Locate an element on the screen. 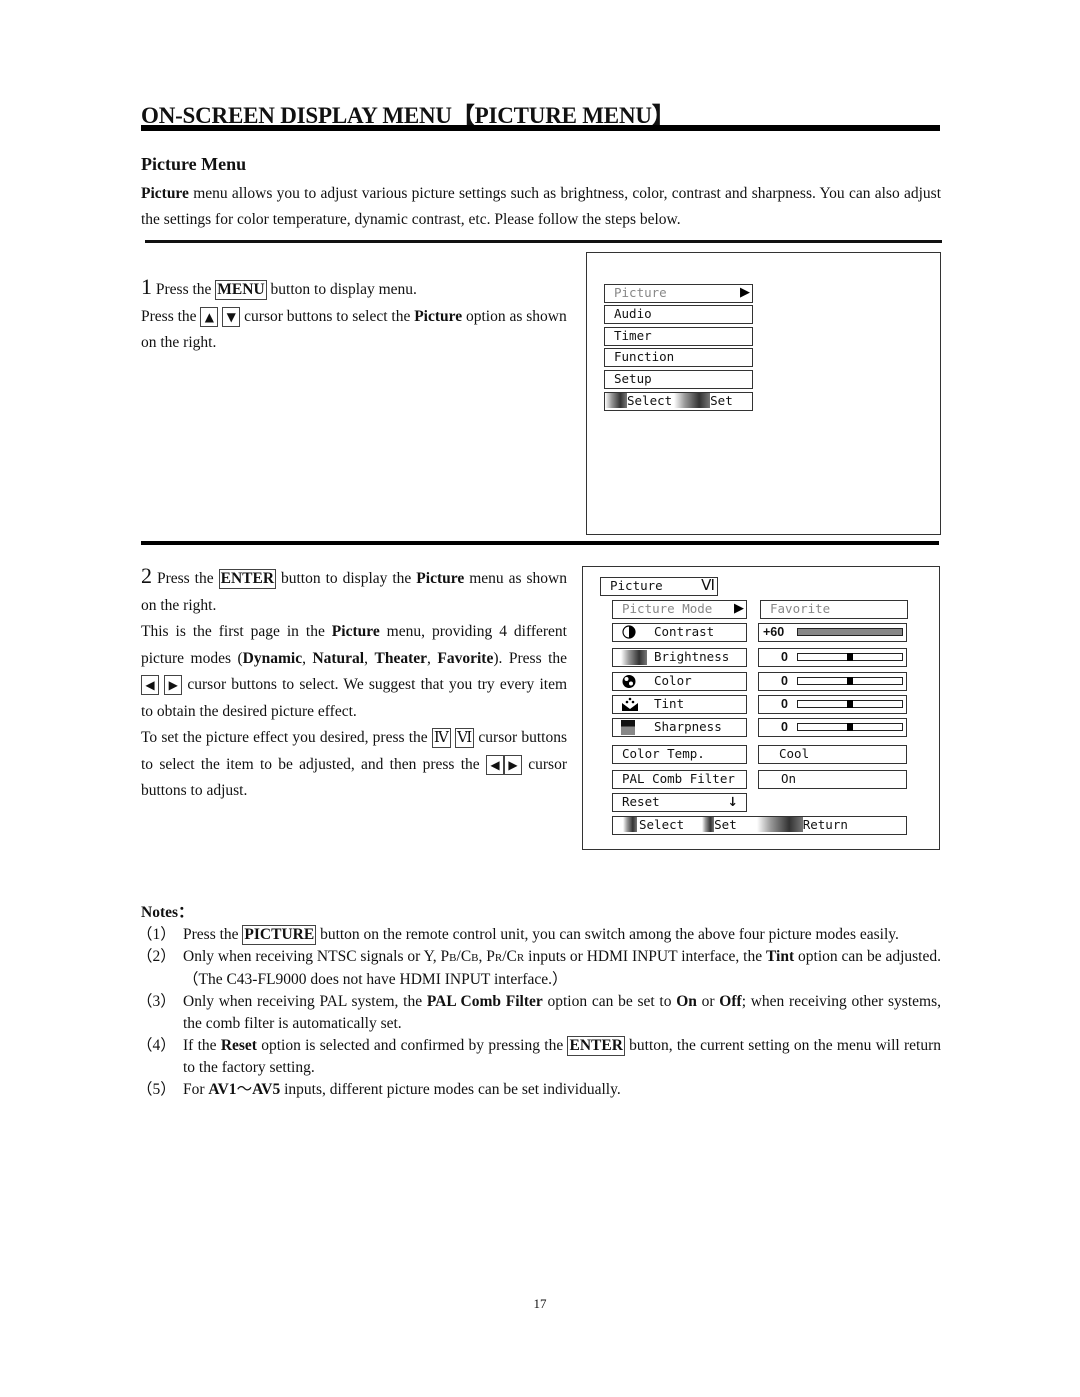 Image resolution: width=1080 pixels, height=1397 pixels. right-arrow-key-icon: ▶ is located at coordinates (173, 685).